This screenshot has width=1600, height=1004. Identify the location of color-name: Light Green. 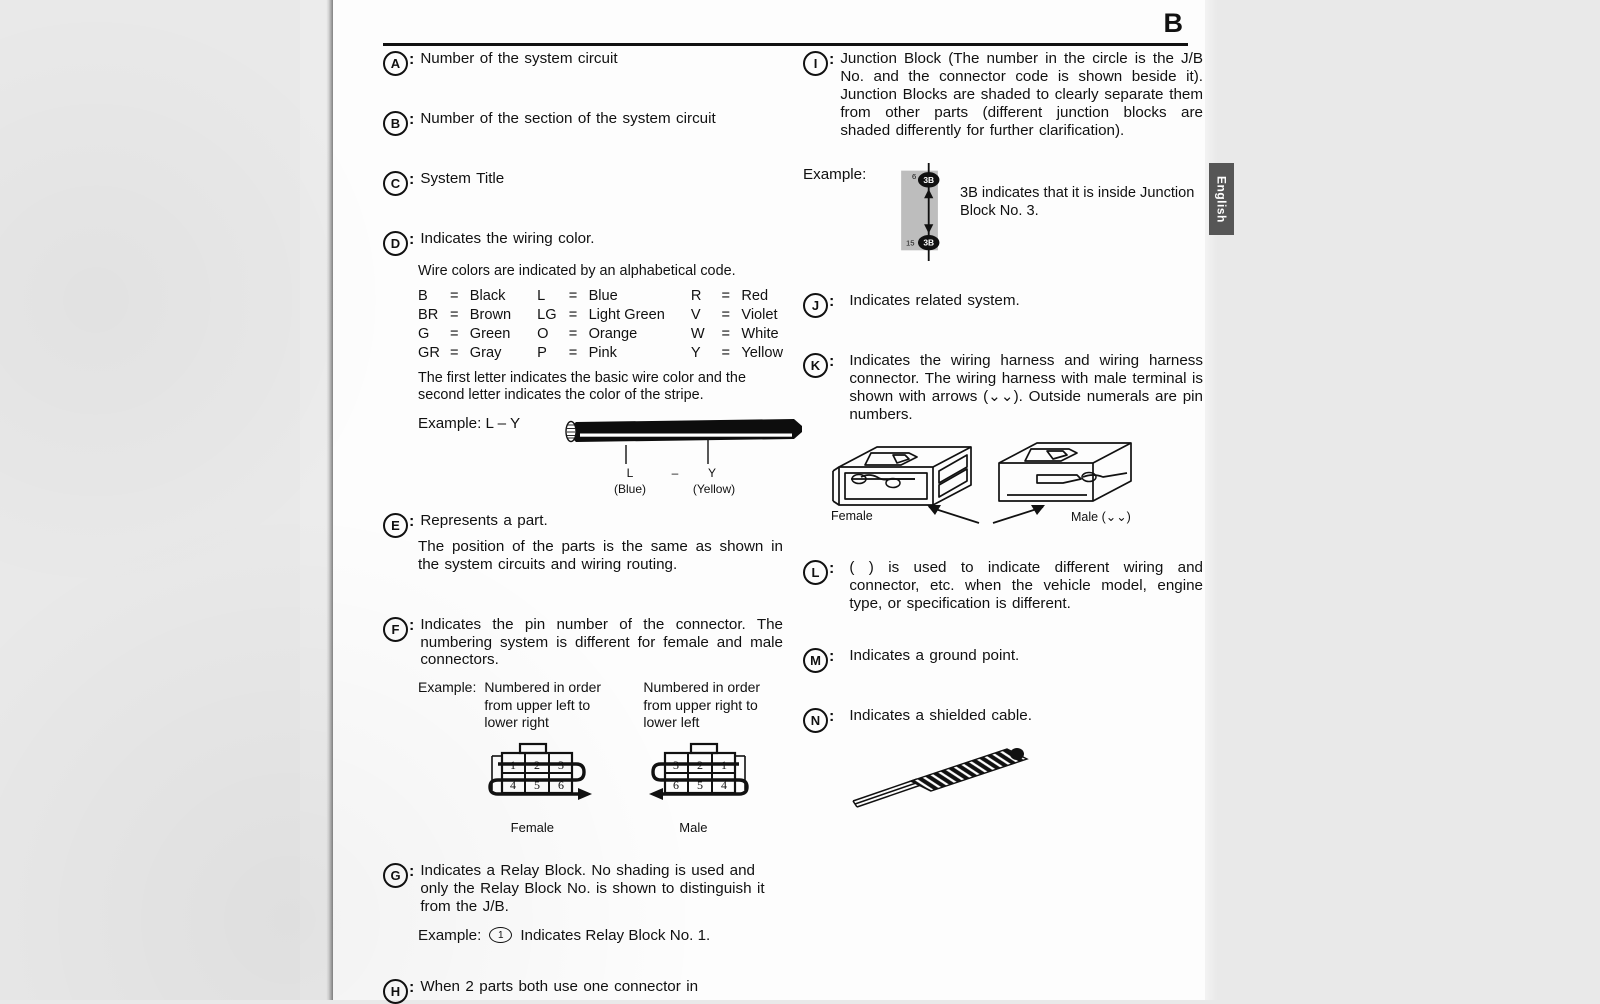
(626, 314).